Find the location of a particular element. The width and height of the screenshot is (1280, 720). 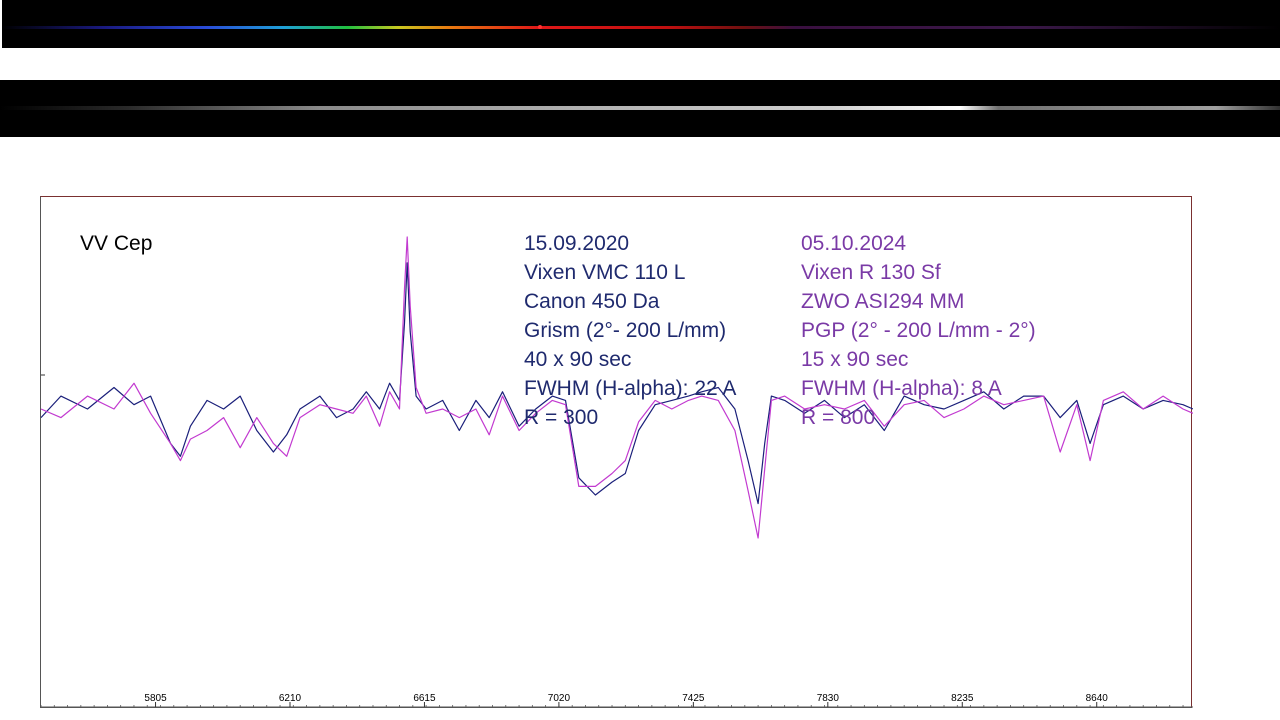

color-spectrum-svg is located at coordinates (641, 27).